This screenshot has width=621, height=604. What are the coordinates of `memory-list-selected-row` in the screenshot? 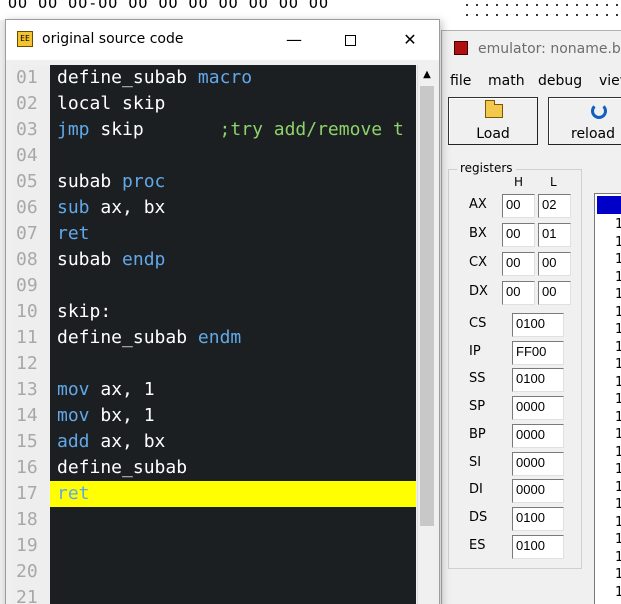 It's located at (609, 205).